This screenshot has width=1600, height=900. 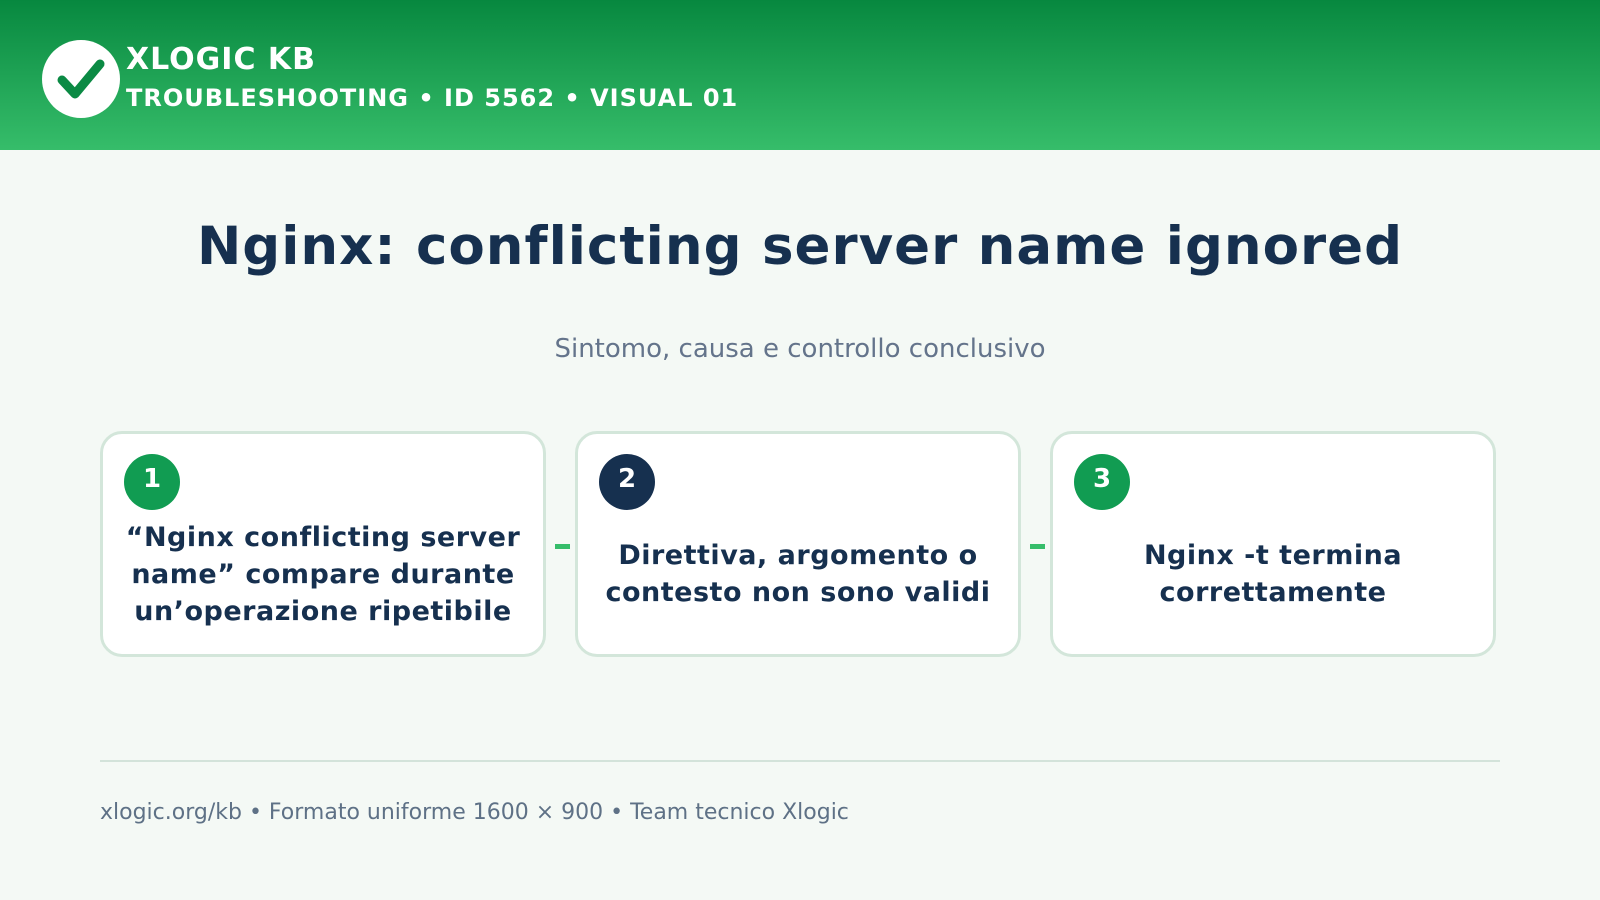 What do you see at coordinates (152, 482) in the screenshot?
I see `step-number-badge: 1` at bounding box center [152, 482].